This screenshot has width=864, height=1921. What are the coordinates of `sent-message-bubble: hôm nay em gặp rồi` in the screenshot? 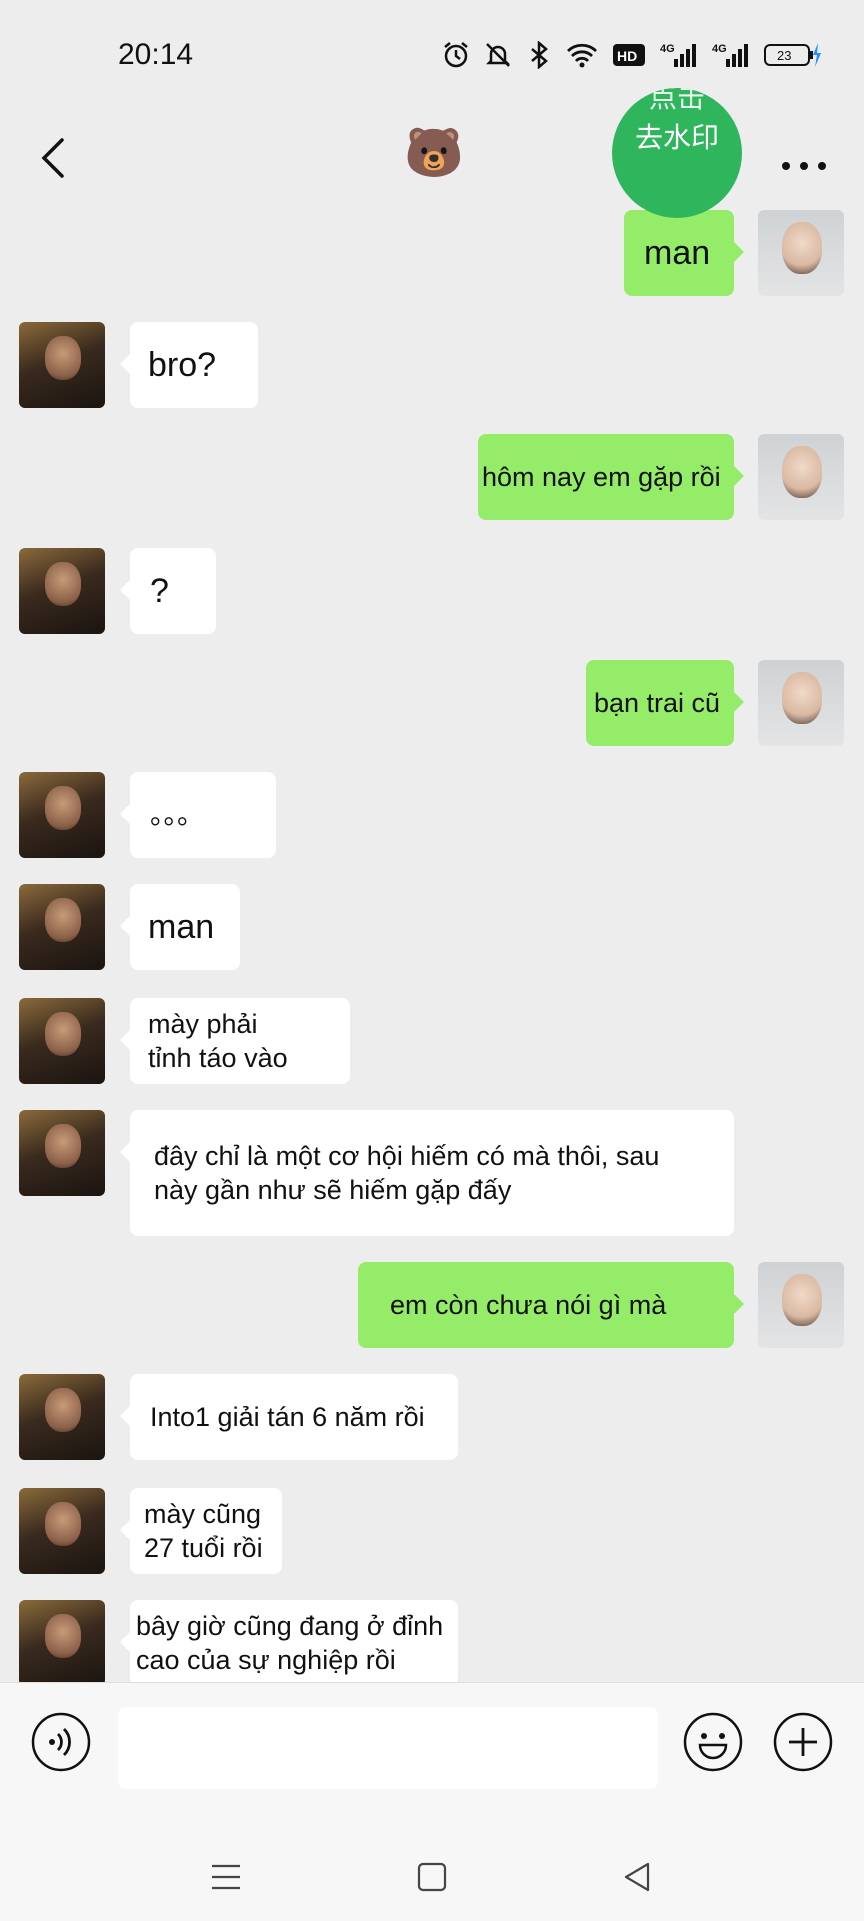 It's located at (611, 477).